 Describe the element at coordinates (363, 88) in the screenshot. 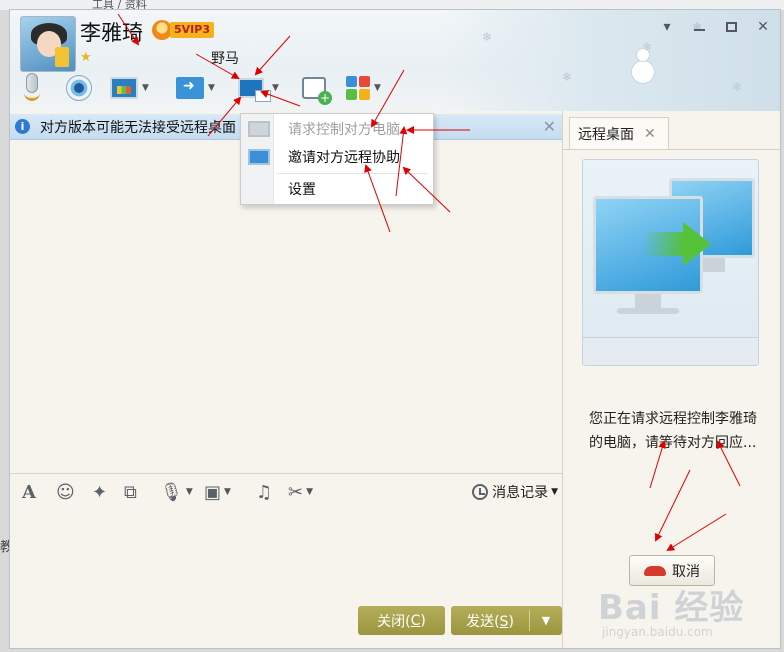

I see `apps-icon: ▼` at that location.